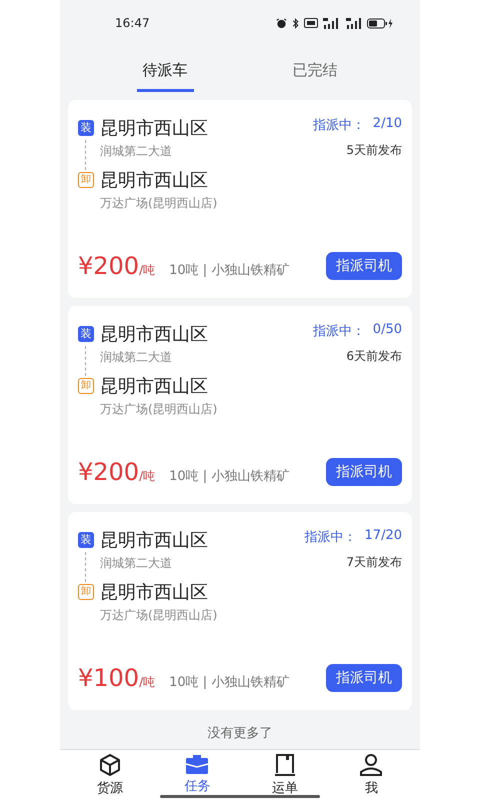  I want to click on progress-count: 0/50, so click(387, 330).